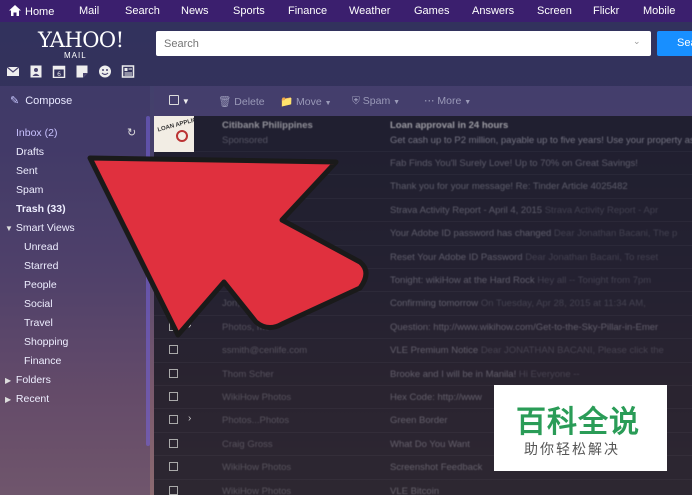  I want to click on sidebar-scrollbar, so click(148, 281).